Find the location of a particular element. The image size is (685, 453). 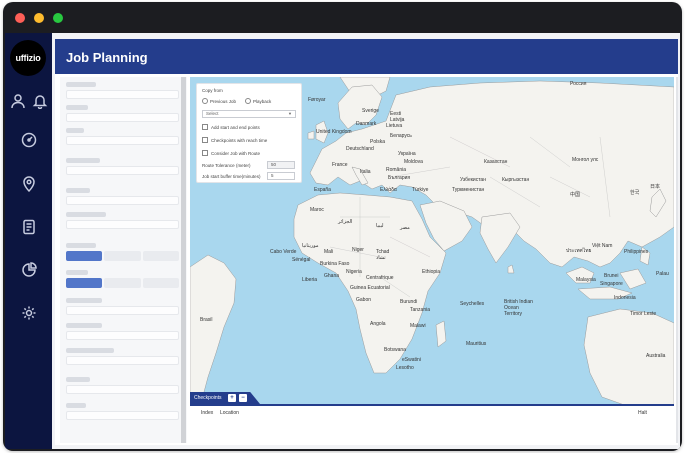

map-label: Guinea Ecuatorial is located at coordinates (370, 288).